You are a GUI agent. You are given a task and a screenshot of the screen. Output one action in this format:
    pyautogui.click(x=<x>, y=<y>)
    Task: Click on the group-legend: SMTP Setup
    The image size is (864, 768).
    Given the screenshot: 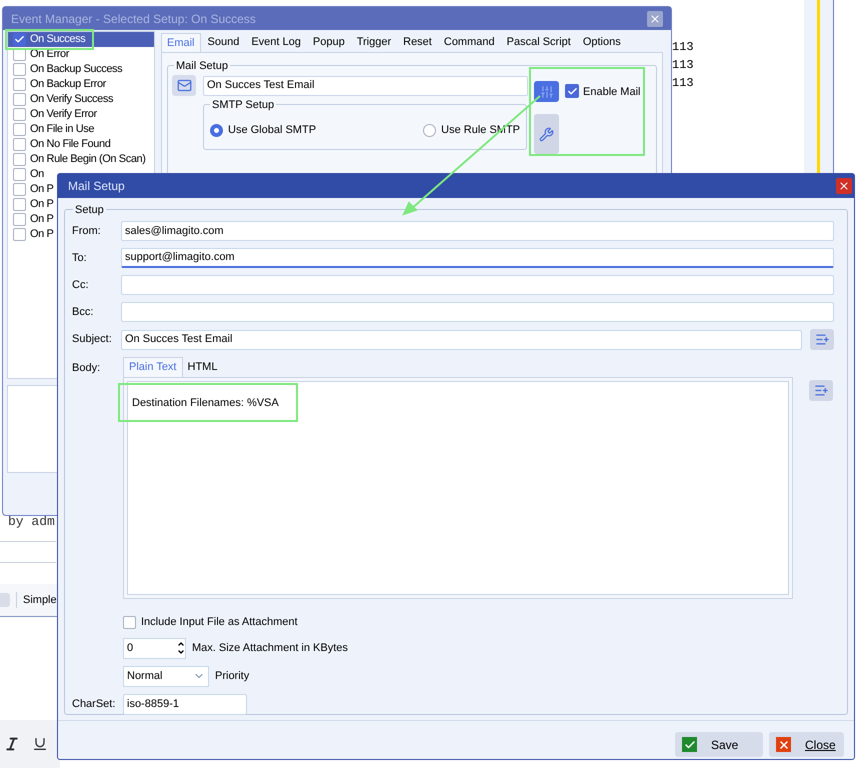 What is the action you would take?
    pyautogui.click(x=243, y=105)
    